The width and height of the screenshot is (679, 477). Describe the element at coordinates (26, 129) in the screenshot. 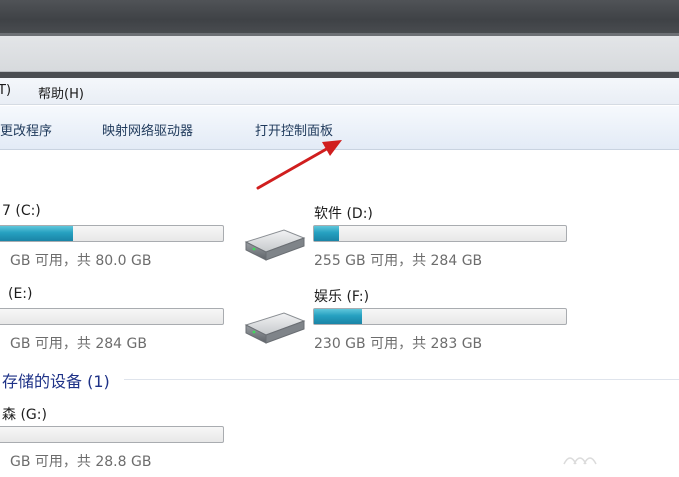

I see `change-program-button: 更改程序` at that location.